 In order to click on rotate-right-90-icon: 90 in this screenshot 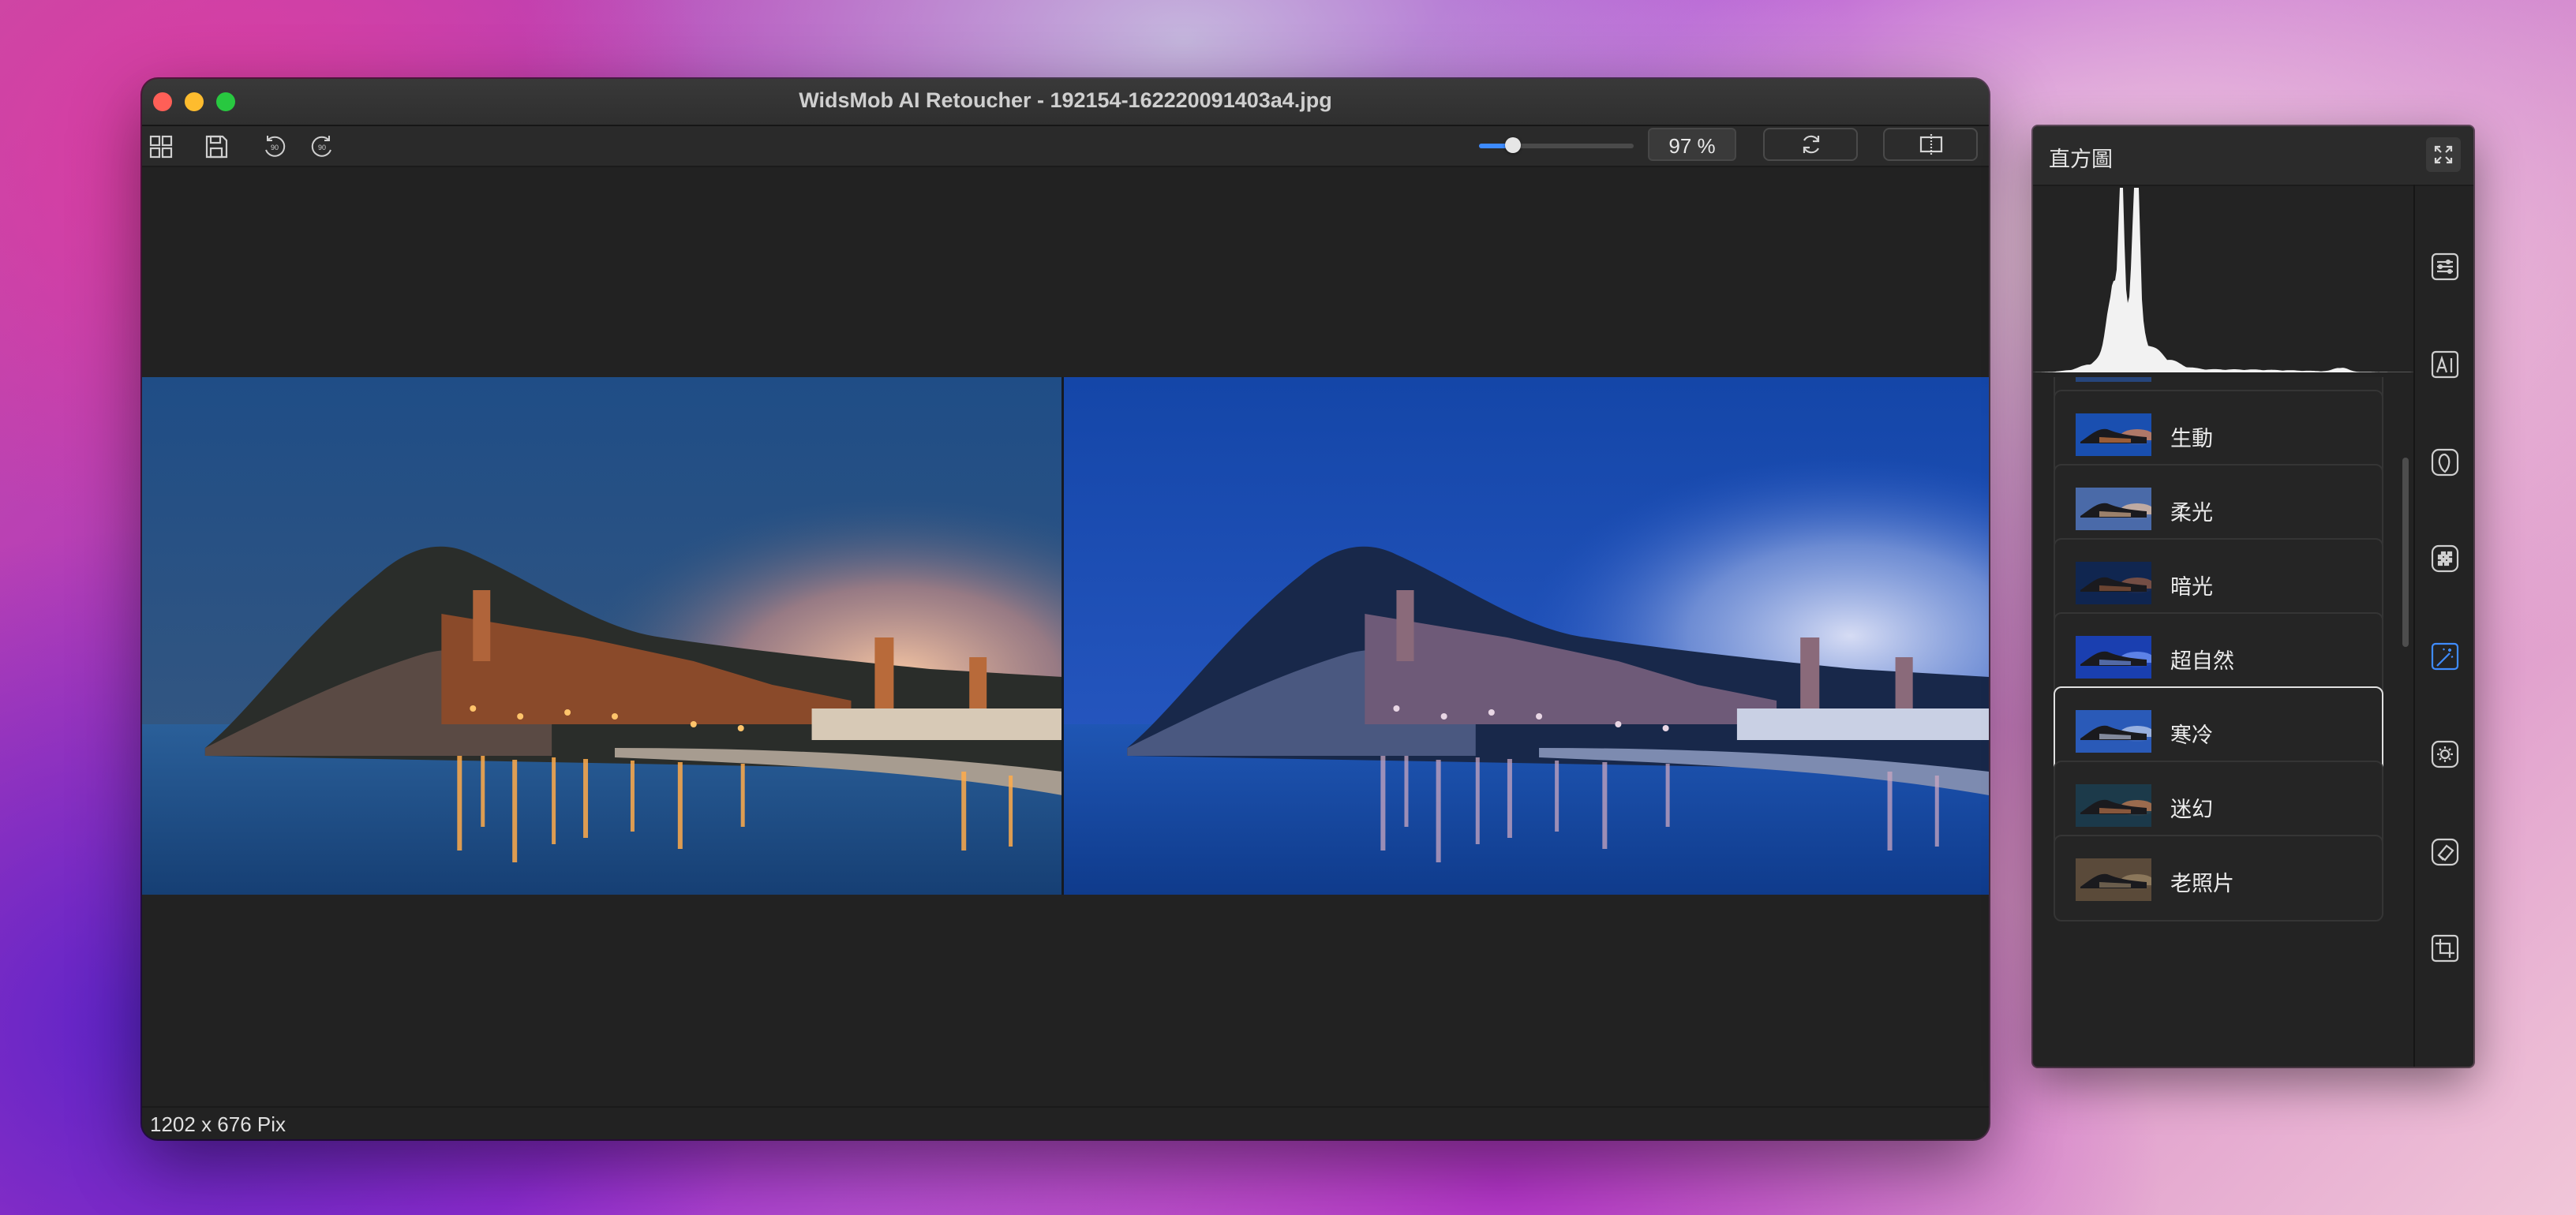, I will do `click(322, 147)`.